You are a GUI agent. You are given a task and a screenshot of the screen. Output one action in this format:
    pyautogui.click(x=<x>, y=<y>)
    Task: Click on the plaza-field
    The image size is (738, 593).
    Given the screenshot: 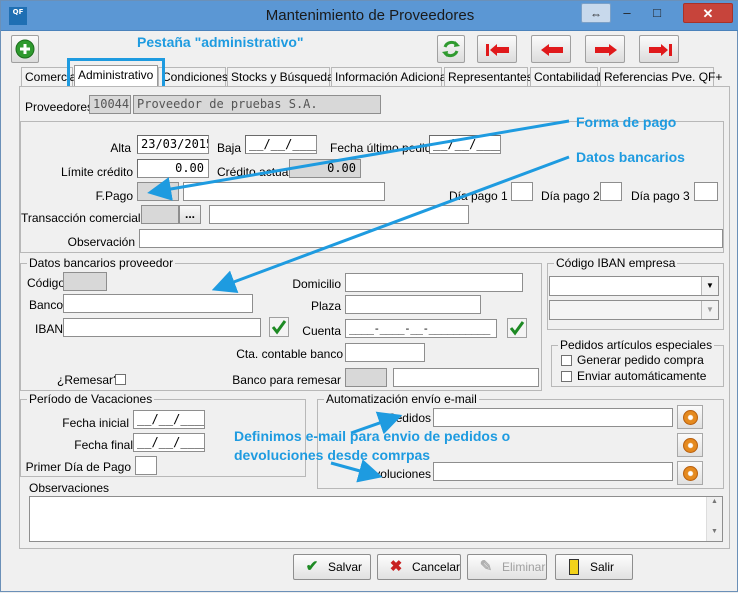 What is the action you would take?
    pyautogui.click(x=413, y=304)
    